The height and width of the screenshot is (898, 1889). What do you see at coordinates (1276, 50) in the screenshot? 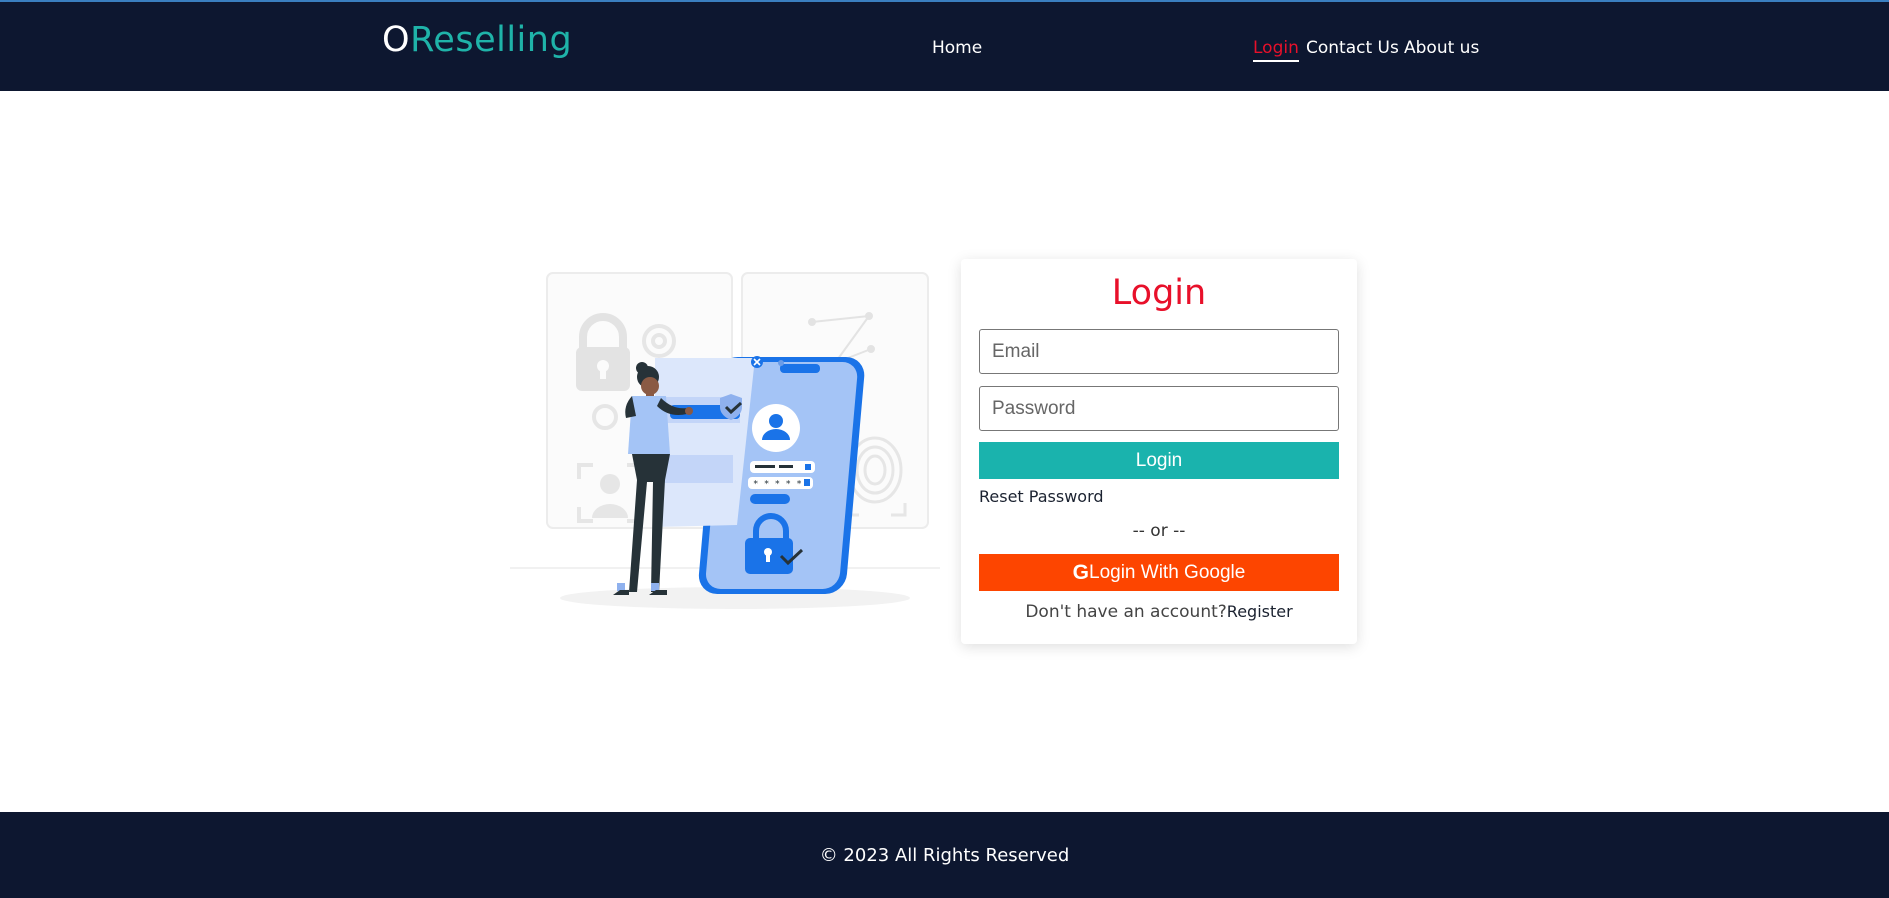
I see `nav-login-link: Login` at bounding box center [1276, 50].